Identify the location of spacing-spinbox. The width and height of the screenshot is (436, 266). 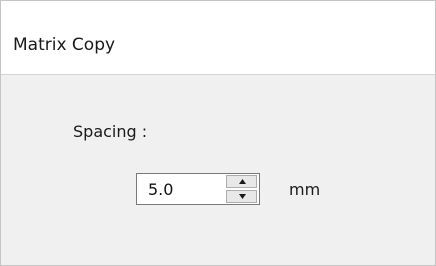
(198, 189).